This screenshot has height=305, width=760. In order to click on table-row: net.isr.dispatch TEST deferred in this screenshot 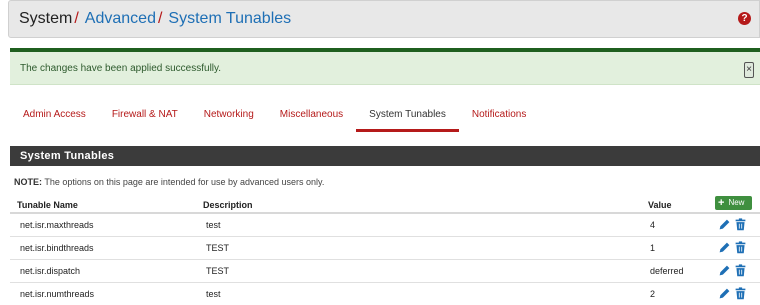, I will do `click(385, 271)`.